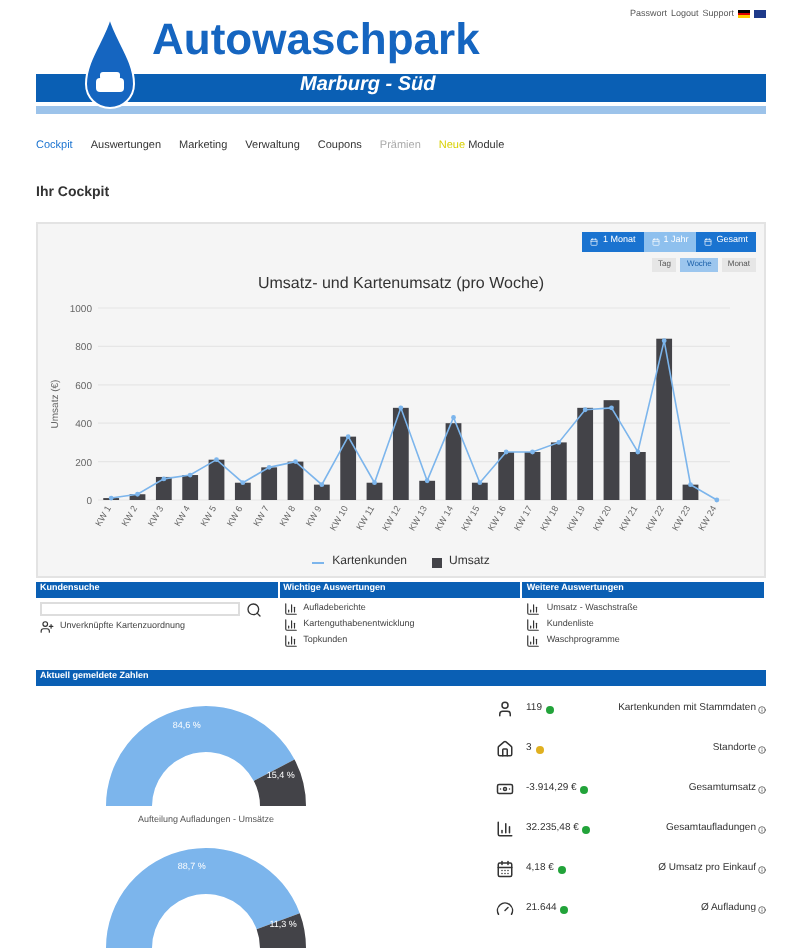 The image size is (802, 948). I want to click on home-icon, so click(505, 749).